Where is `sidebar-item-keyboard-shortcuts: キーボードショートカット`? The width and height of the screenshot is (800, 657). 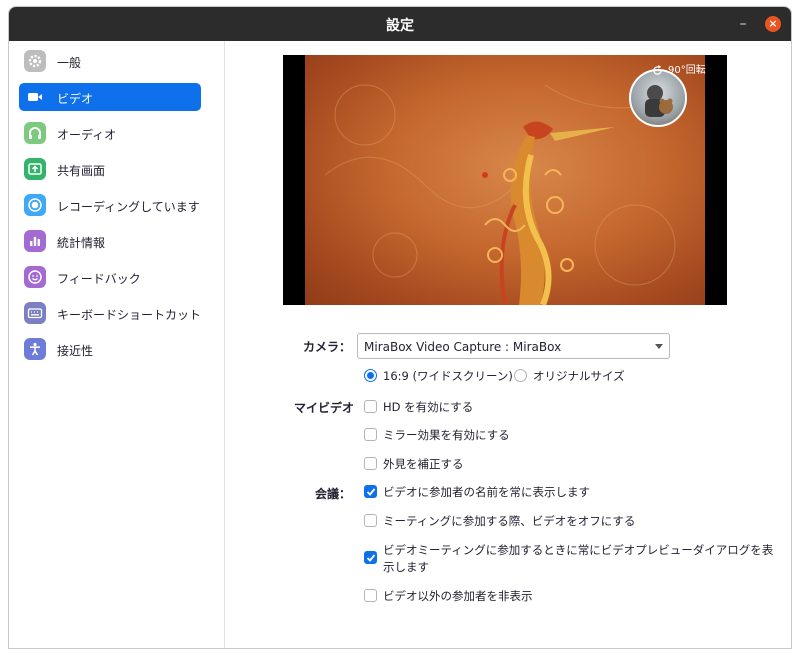 sidebar-item-keyboard-shortcuts: キーボードショートカット is located at coordinates (110, 313).